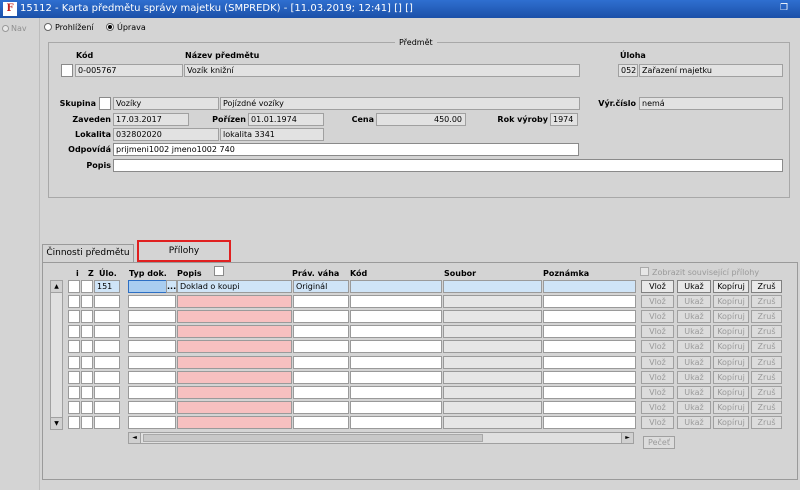 The height and width of the screenshot is (490, 800). I want to click on porizen-field: 01.01.1974, so click(286, 119).